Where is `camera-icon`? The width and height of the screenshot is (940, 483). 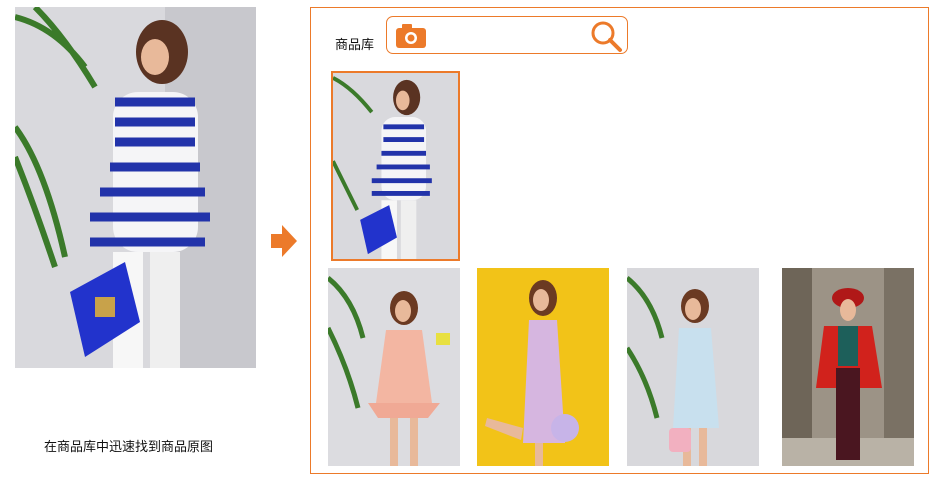 camera-icon is located at coordinates (411, 36).